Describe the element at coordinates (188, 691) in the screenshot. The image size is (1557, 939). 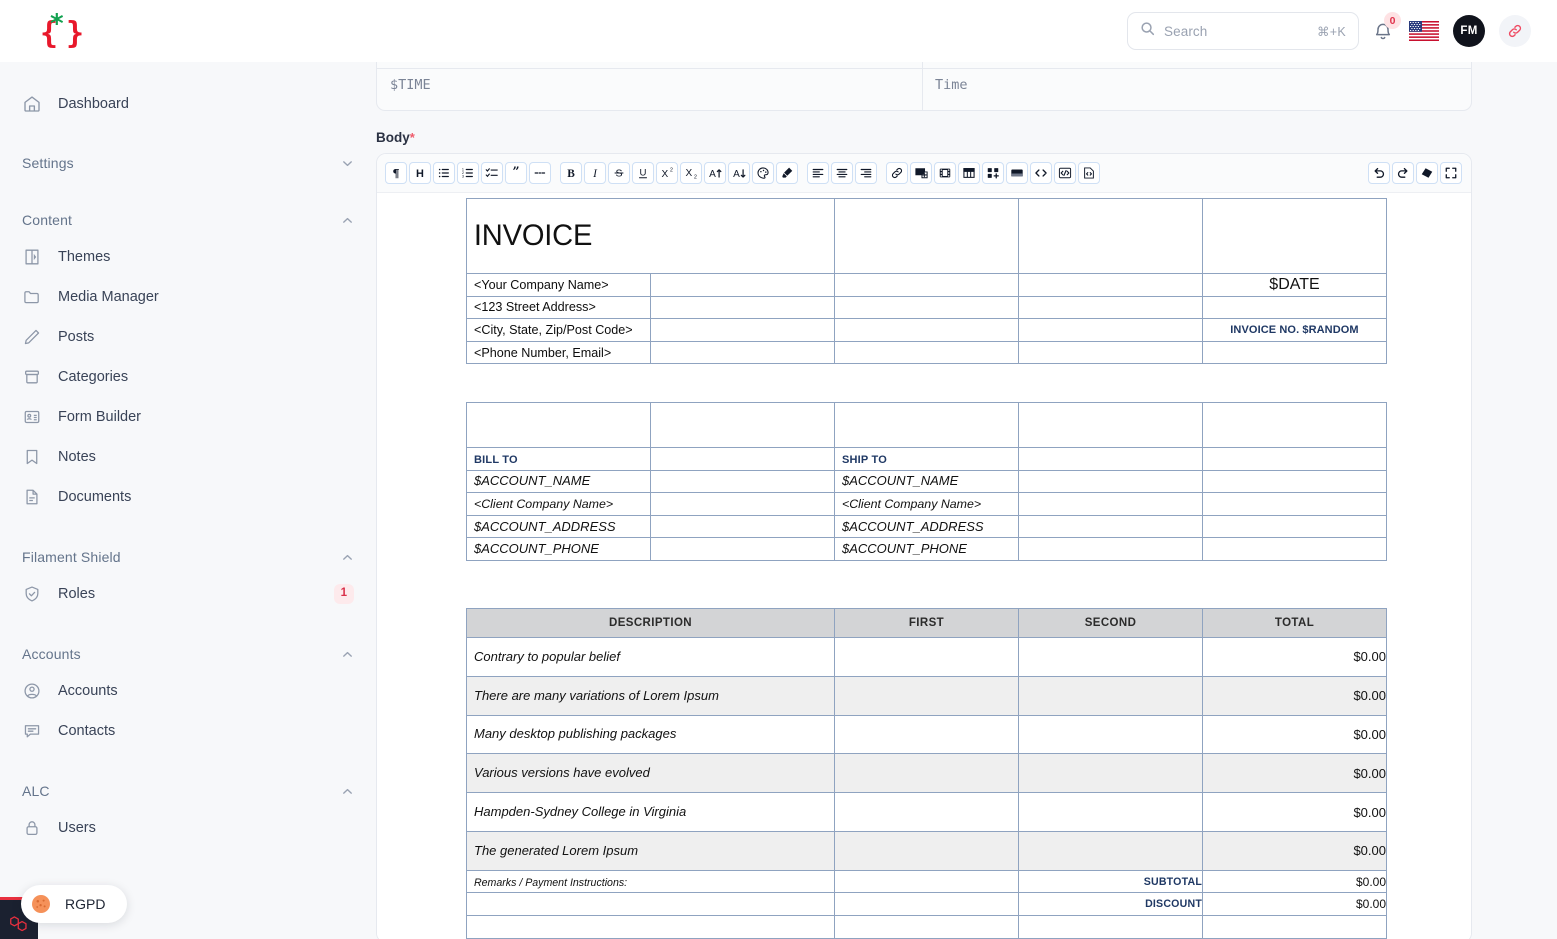
I see `sidebar-item-accounts: Accounts` at that location.